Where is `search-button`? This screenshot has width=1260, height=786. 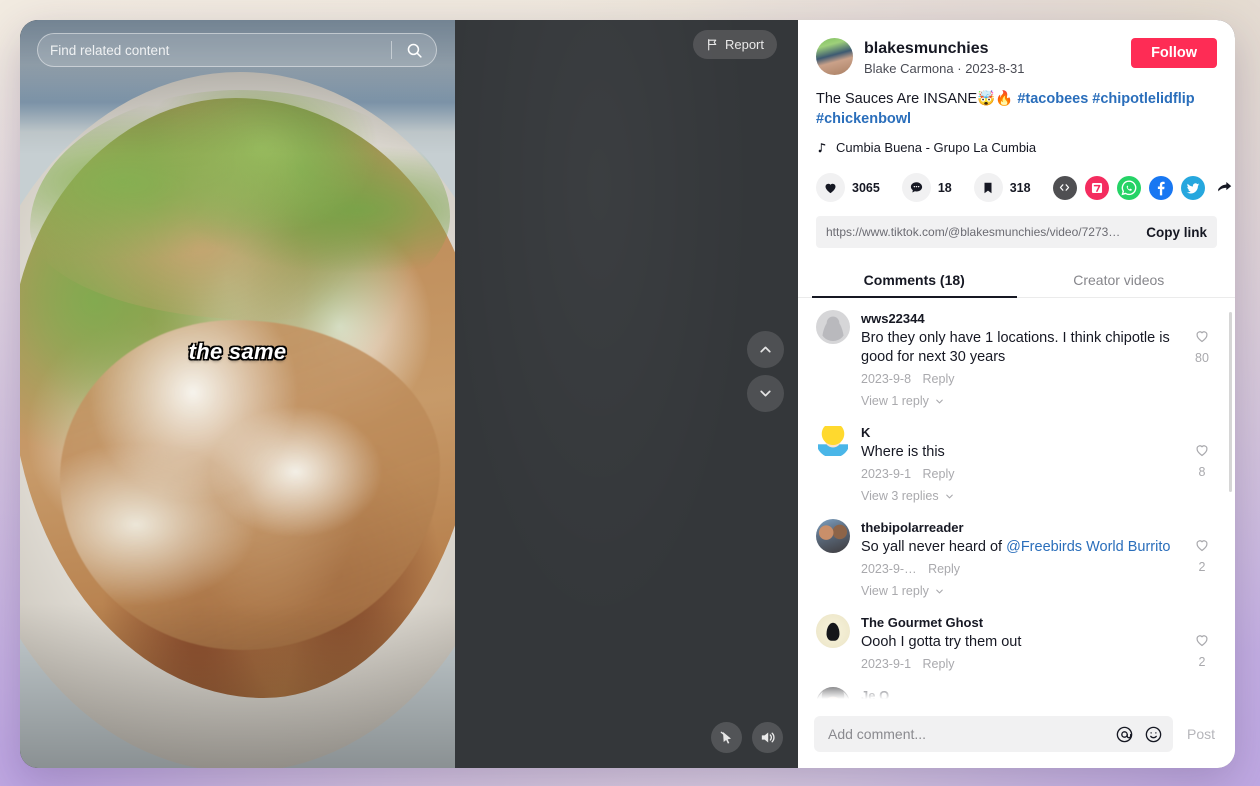 search-button is located at coordinates (414, 50).